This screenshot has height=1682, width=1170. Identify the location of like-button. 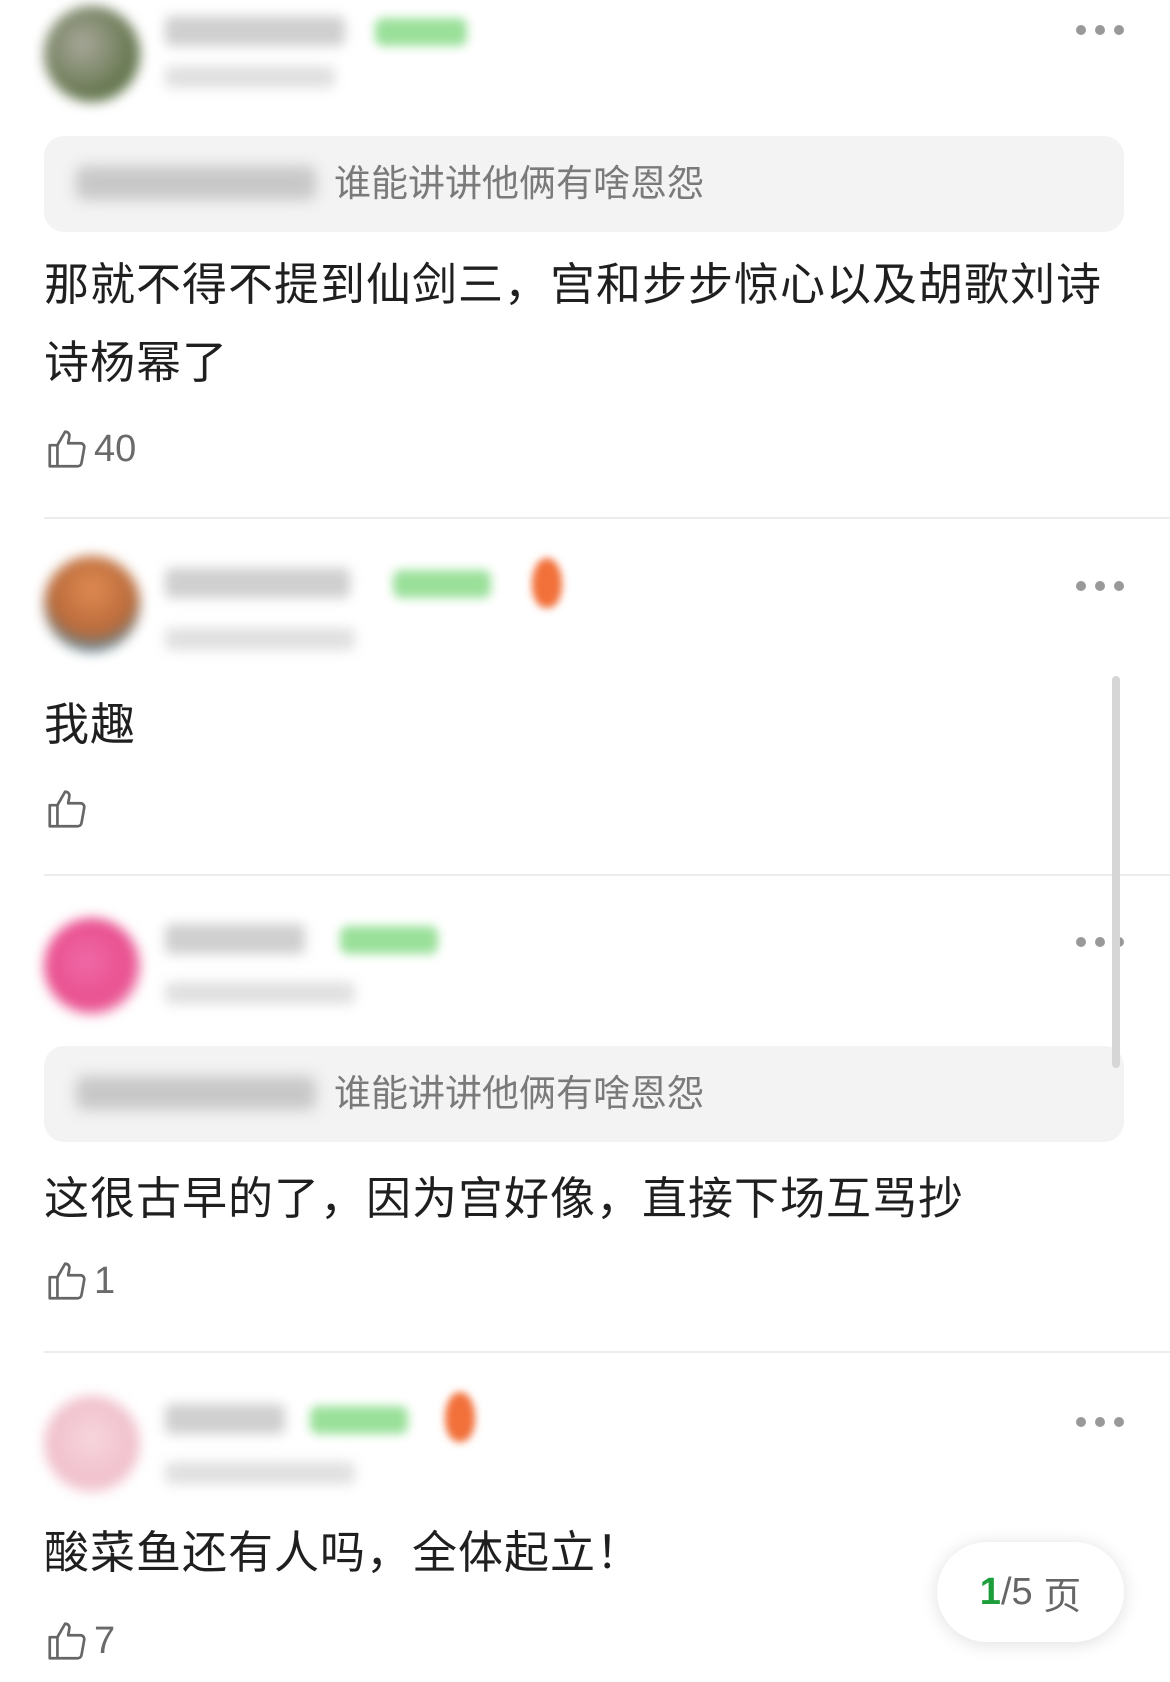
(69, 809).